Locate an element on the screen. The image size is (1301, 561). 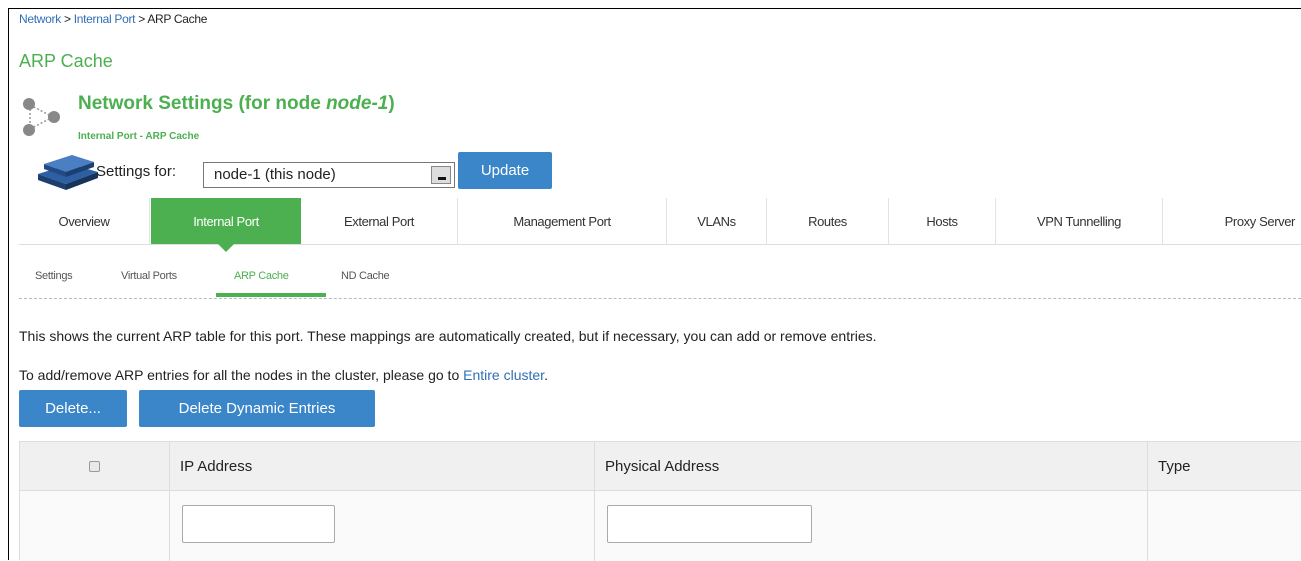
subtab-nd-cache: ND Cache is located at coordinates (365, 276).